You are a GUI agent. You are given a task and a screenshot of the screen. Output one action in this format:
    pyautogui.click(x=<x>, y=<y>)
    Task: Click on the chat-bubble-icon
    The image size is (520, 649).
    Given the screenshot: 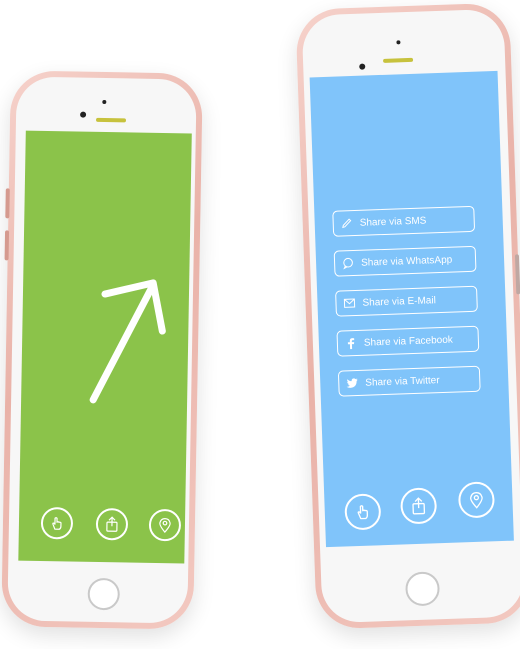 What is the action you would take?
    pyautogui.click(x=348, y=263)
    